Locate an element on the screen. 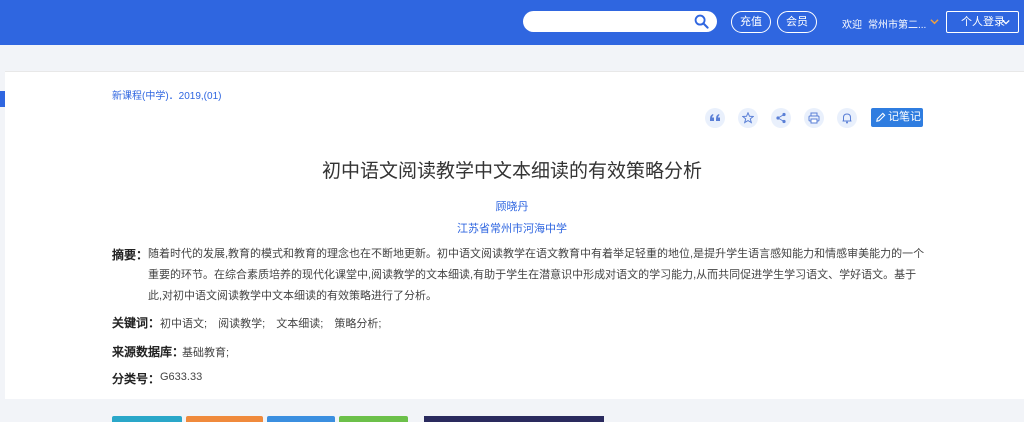 This screenshot has width=1024, height=422. promo-banner is located at coordinates (514, 419).